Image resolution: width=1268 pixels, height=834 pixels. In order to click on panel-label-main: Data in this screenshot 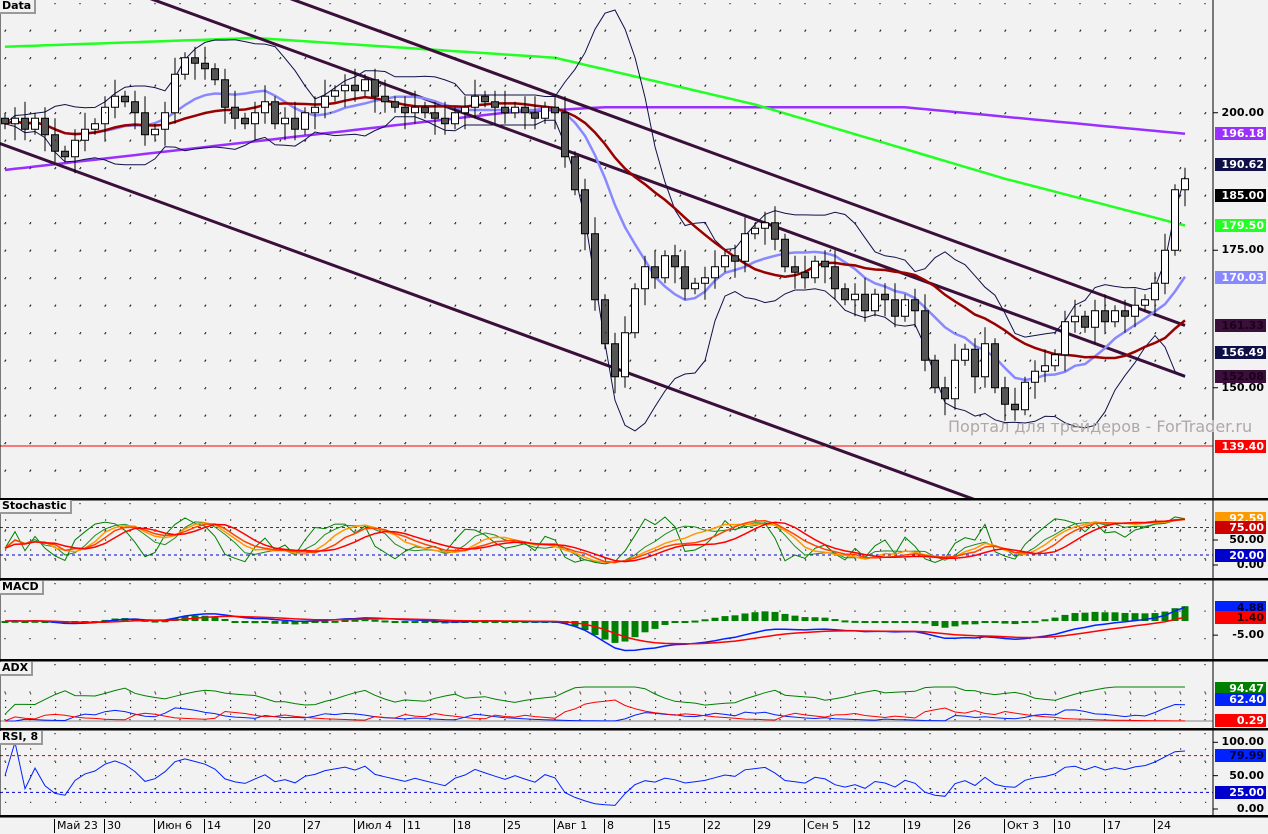, I will do `click(18, 7)`.